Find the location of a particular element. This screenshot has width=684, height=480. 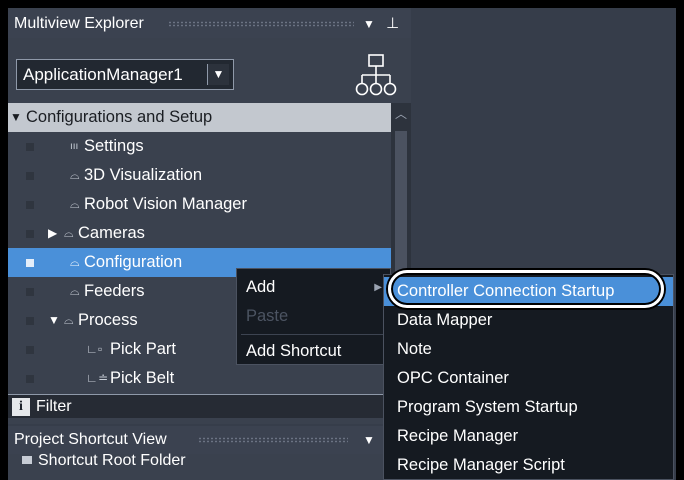

explorer-title: Multiview Explorer is located at coordinates (79, 23).